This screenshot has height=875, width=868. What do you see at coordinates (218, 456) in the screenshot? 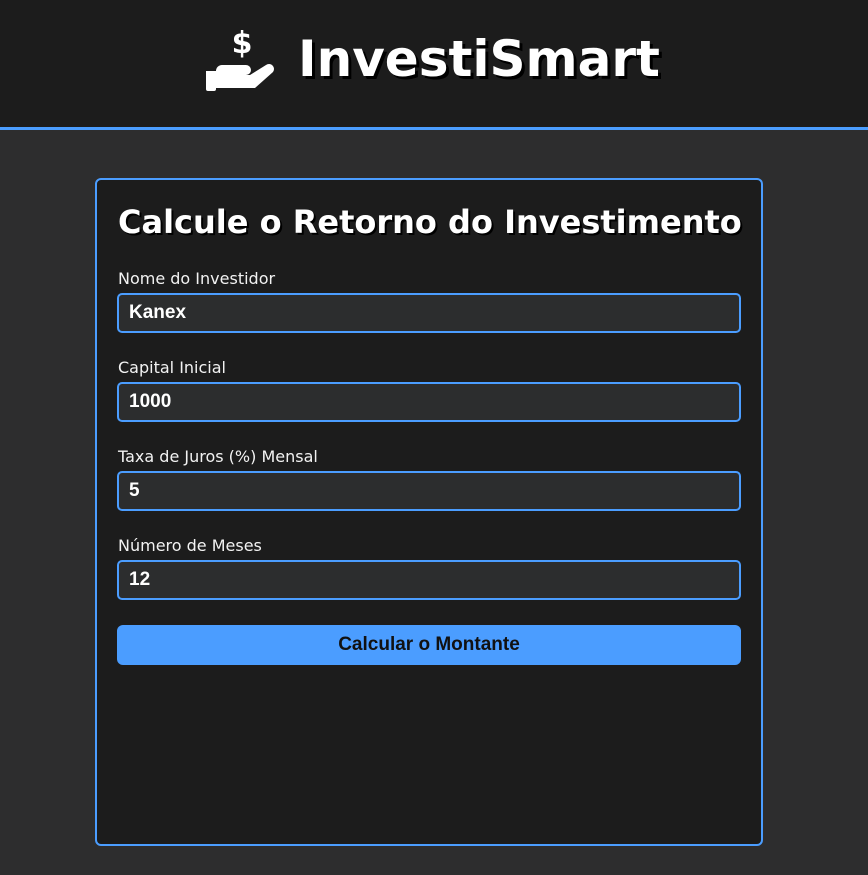
I see `interest-rate-label: Taxa de Juros (%) Mensal` at bounding box center [218, 456].